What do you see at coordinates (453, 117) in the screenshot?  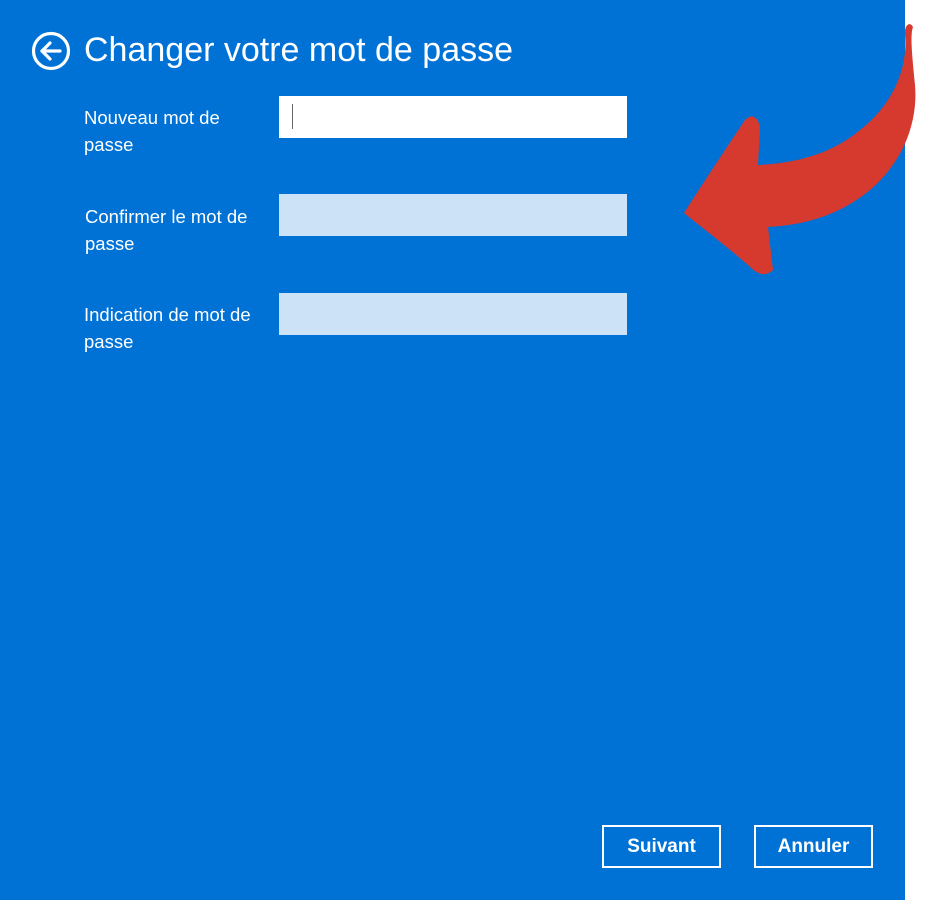 I see `new-password-input` at bounding box center [453, 117].